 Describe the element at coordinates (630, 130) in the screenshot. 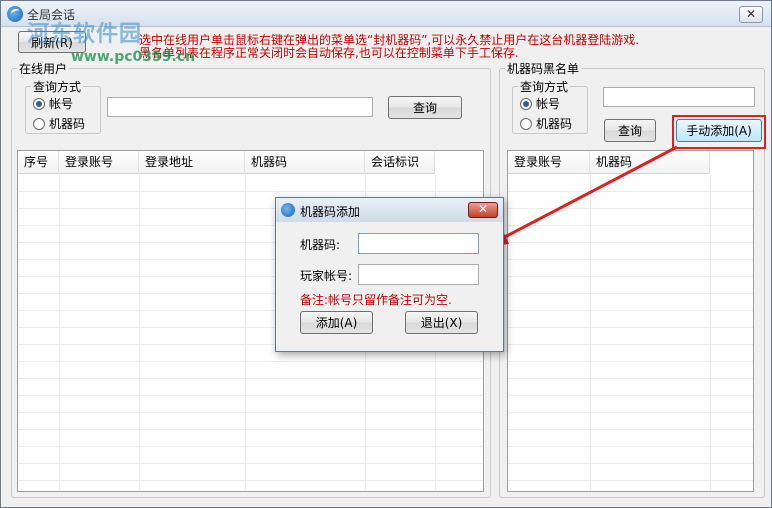

I see `blacklist-query-button: 查询` at that location.